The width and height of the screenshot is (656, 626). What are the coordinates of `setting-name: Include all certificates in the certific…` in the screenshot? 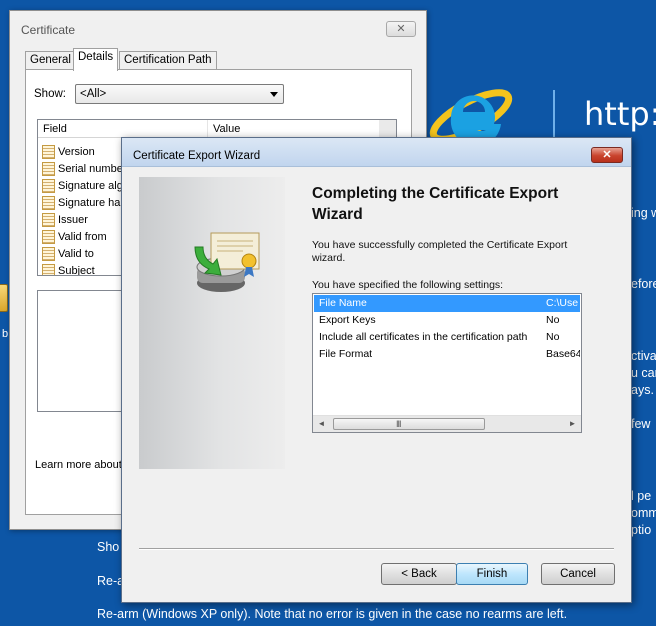 It's located at (423, 337).